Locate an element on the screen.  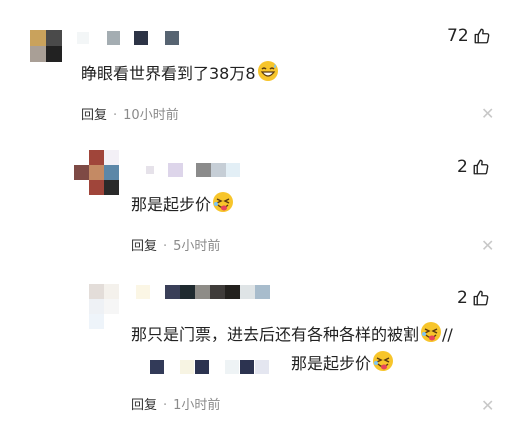
comment-text: 那只是门票，进去后还有各种各样的被割 // is located at coordinates (292, 333).